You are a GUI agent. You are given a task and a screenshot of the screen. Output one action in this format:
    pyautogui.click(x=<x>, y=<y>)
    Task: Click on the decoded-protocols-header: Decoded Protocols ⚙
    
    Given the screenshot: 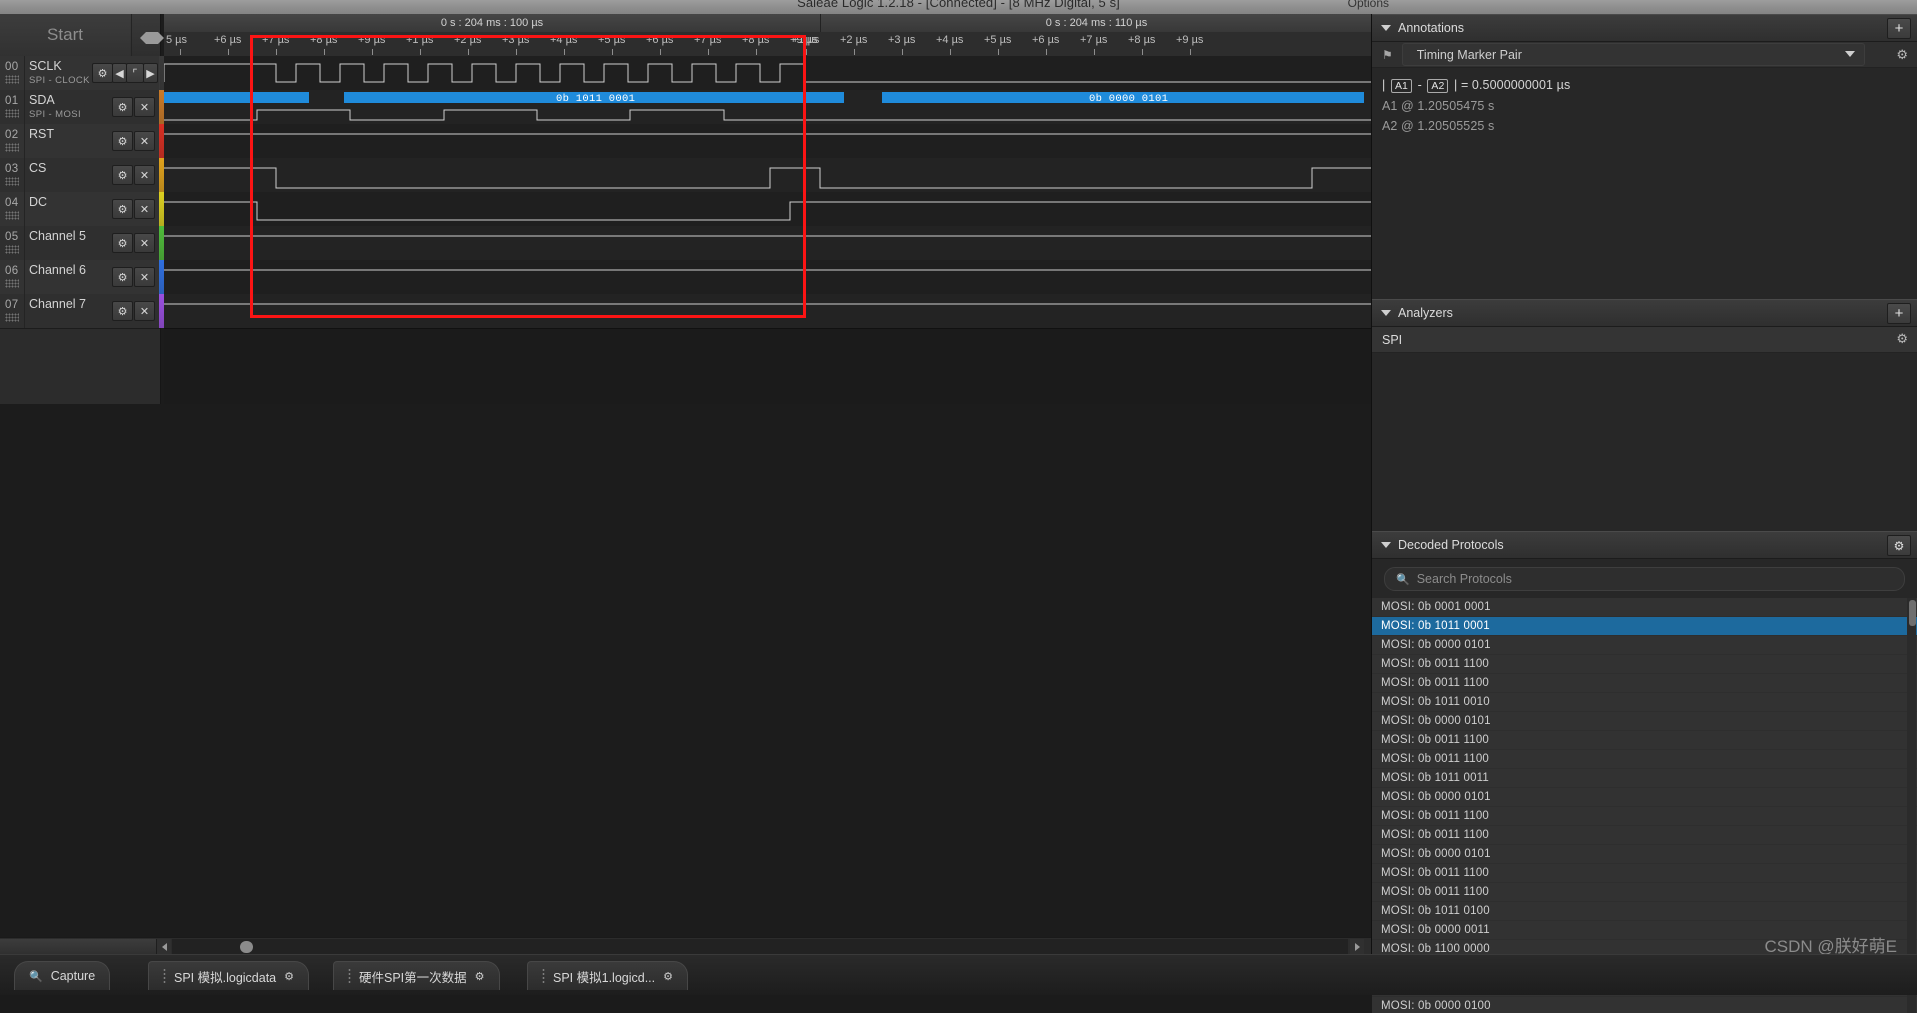 What is the action you would take?
    pyautogui.click(x=1644, y=545)
    